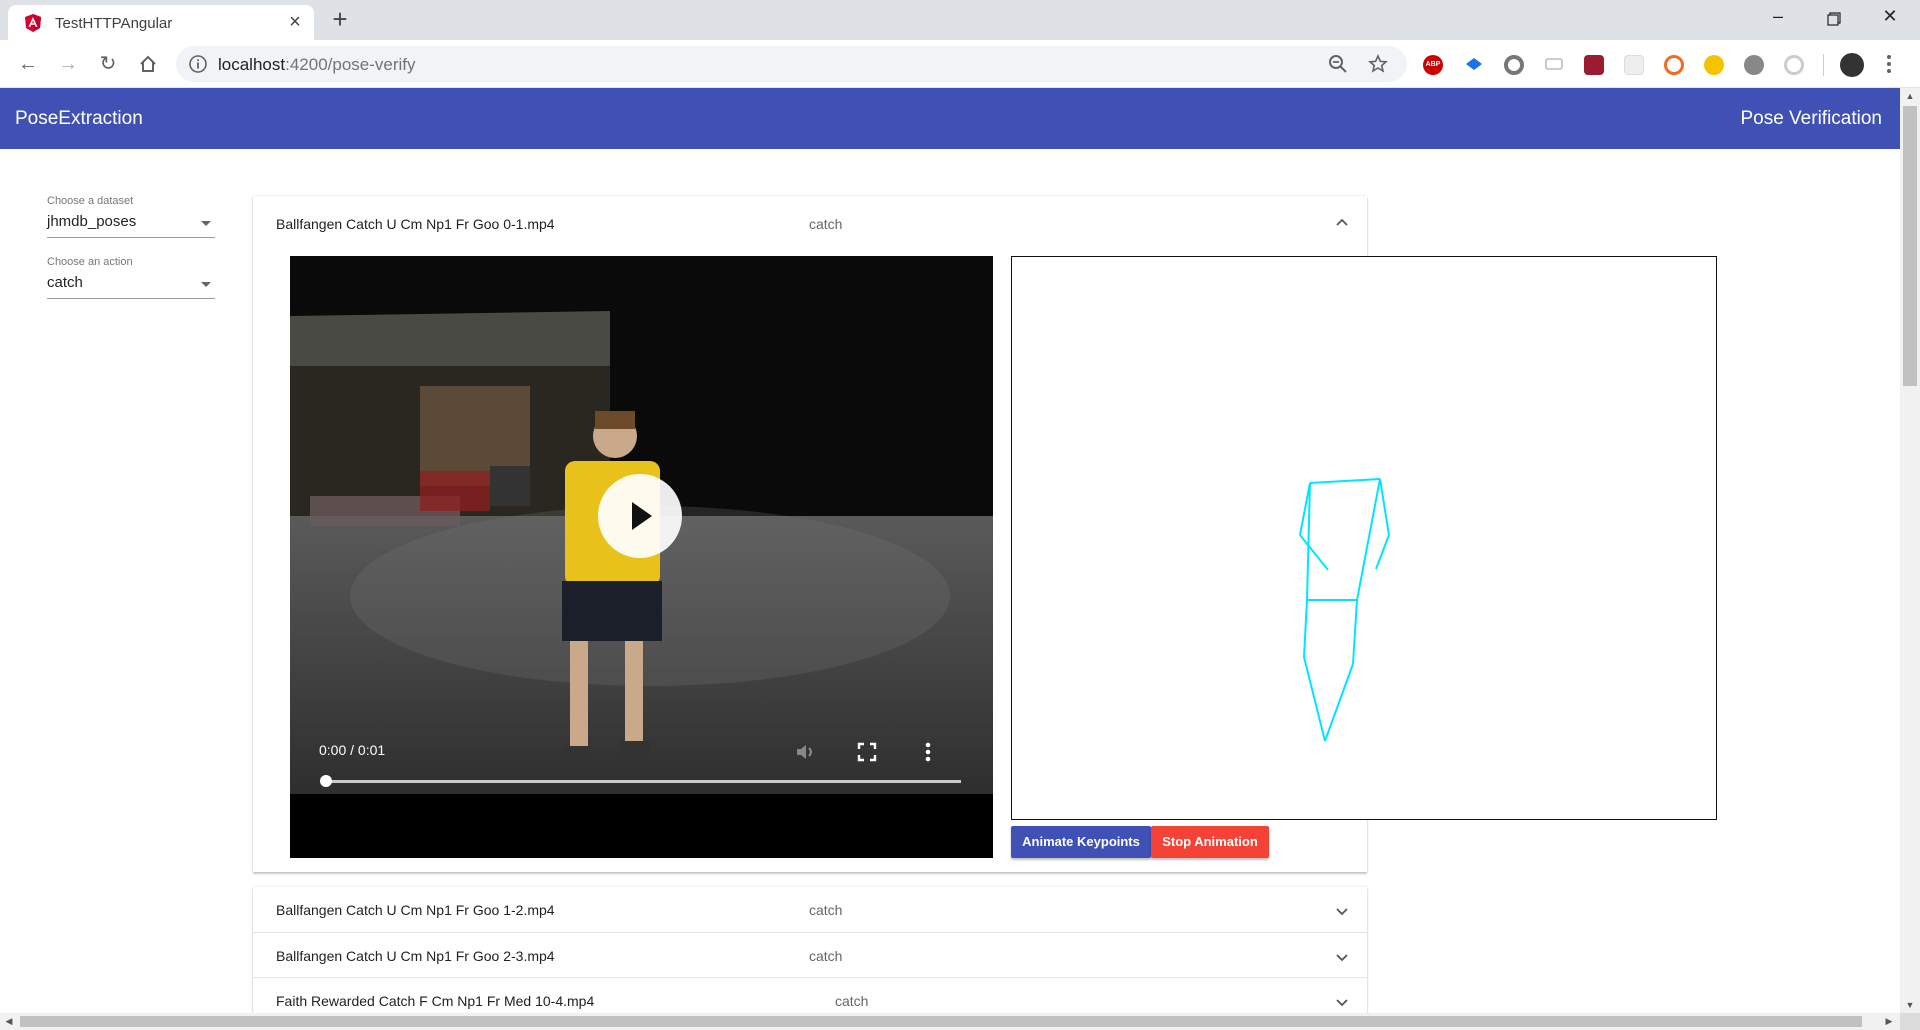 Image resolution: width=1920 pixels, height=1030 pixels. I want to click on close-tab-icon: ×, so click(295, 22).